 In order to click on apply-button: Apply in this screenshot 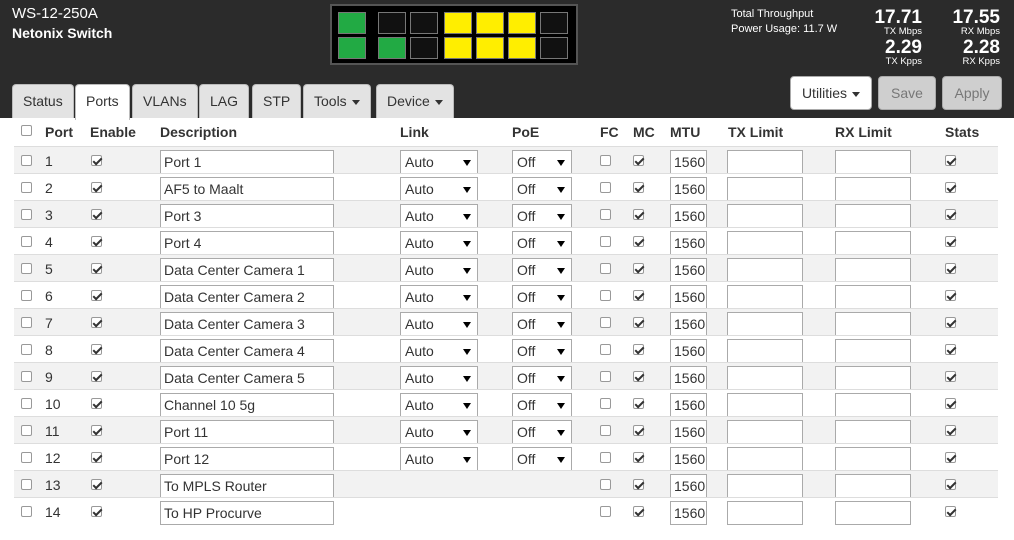, I will do `click(972, 93)`.